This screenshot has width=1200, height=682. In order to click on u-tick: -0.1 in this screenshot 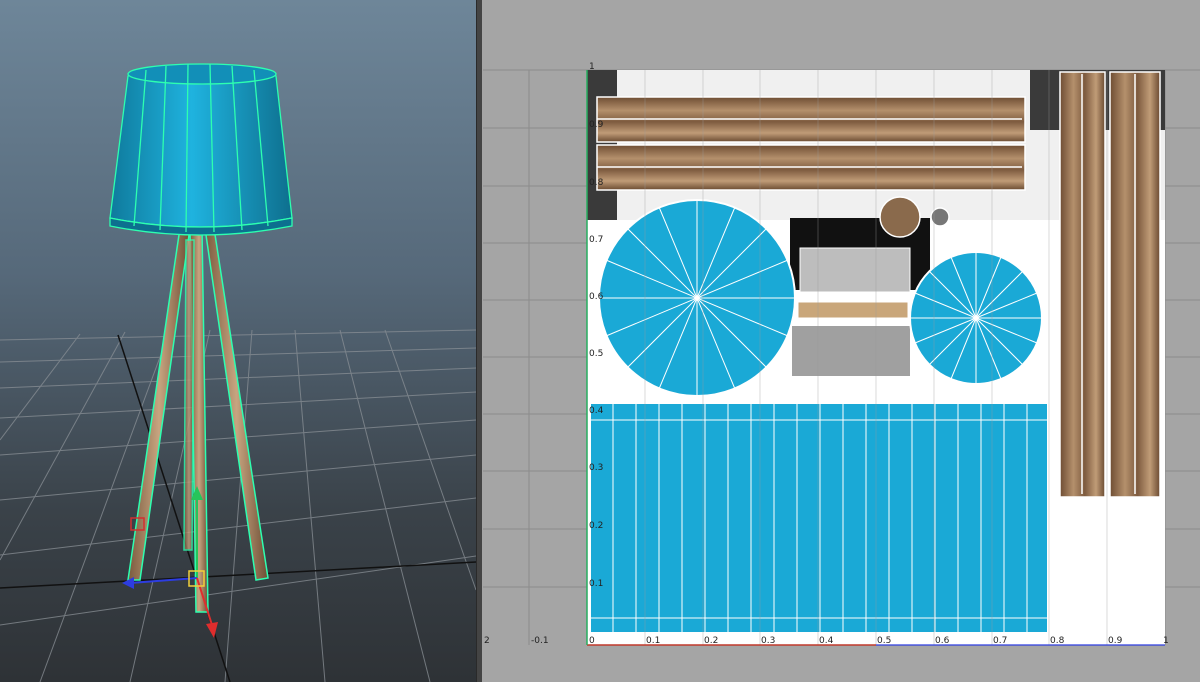, I will do `click(540, 641)`.